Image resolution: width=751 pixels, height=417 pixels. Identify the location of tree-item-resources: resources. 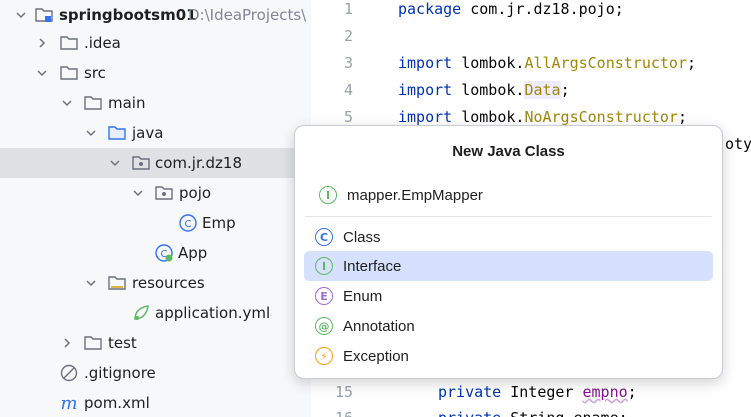
(155, 283).